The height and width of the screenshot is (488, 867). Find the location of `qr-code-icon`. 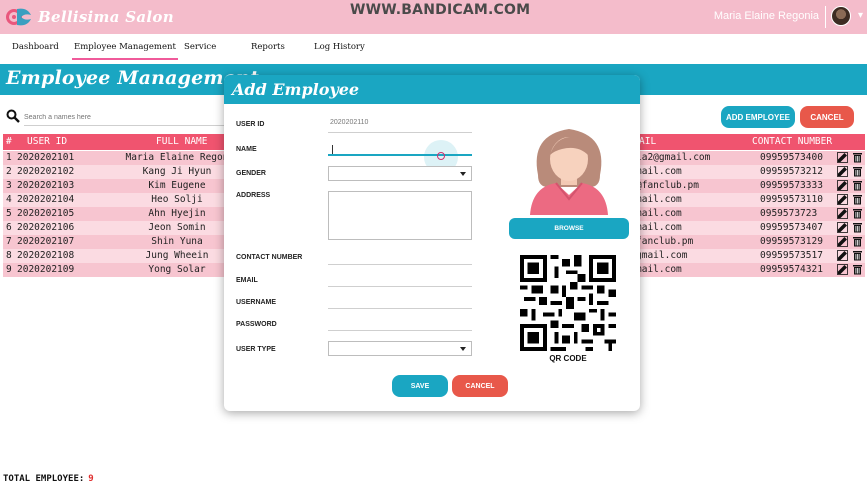

qr-code-icon is located at coordinates (568, 303).